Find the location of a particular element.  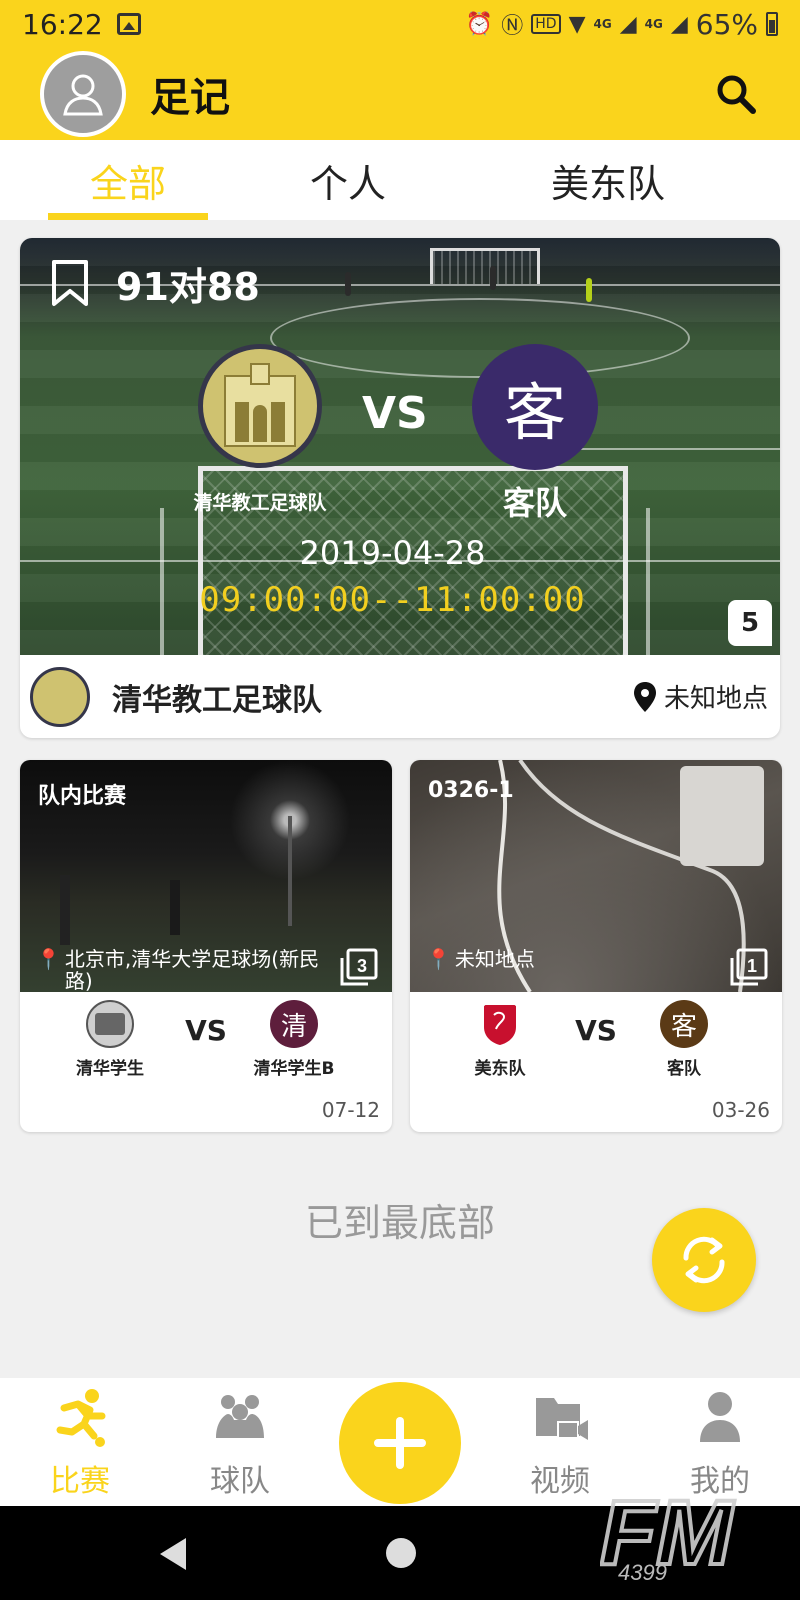

match-location: 未知地点 is located at coordinates (701, 696).